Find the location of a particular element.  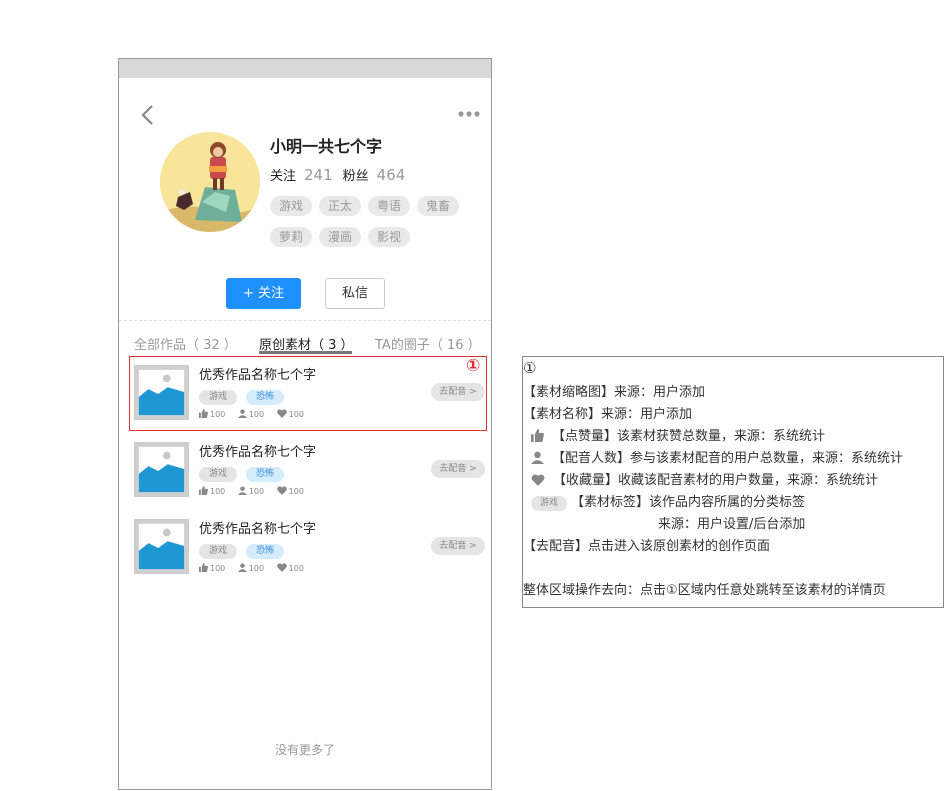

note-tags-source: 来源：用户设置/后台添加 is located at coordinates (732, 524).